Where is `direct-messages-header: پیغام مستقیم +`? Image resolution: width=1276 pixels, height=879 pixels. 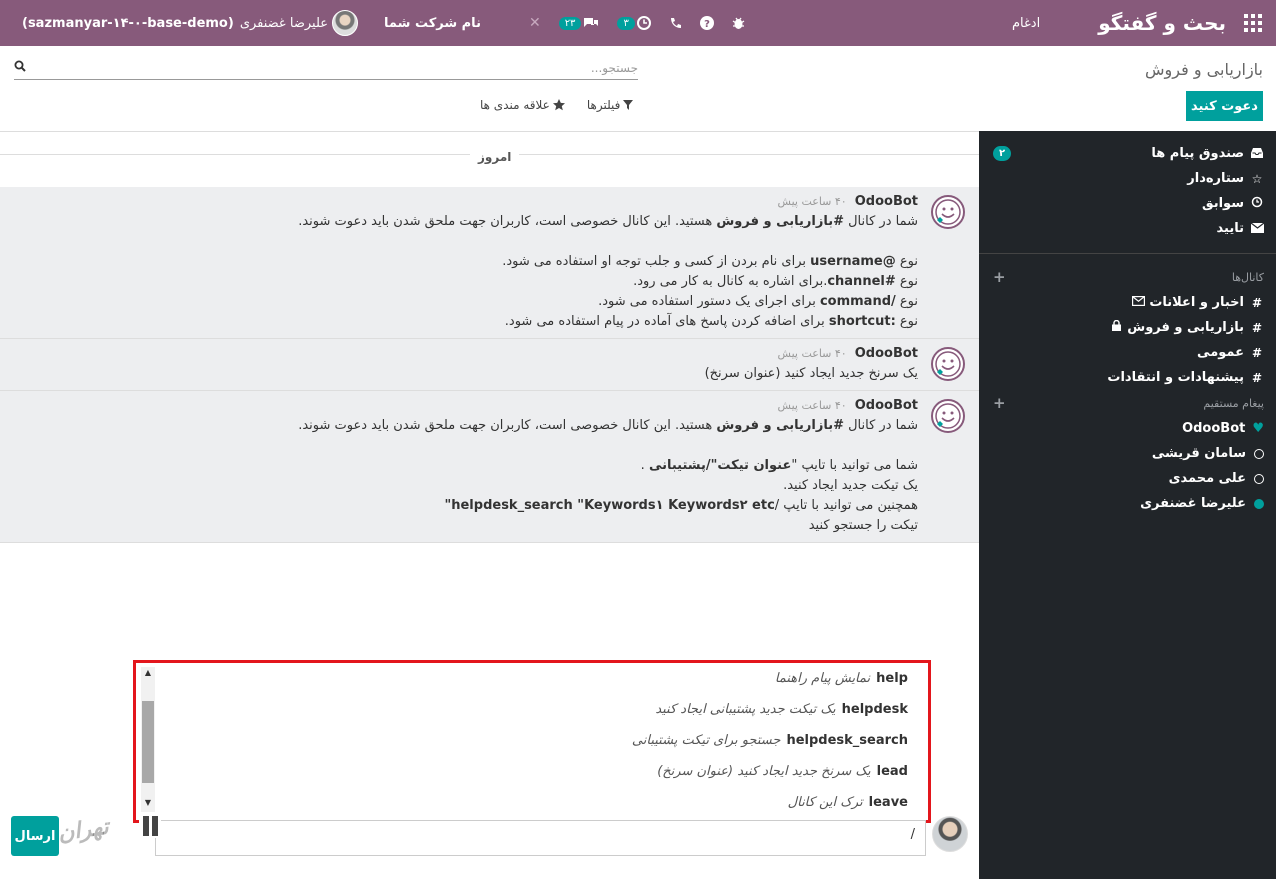
direct-messages-header: پیغام مستقیم + is located at coordinates (1127, 403).